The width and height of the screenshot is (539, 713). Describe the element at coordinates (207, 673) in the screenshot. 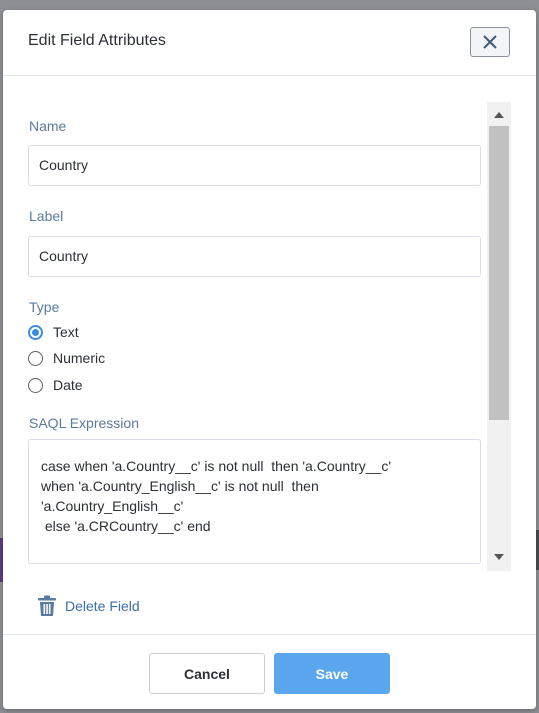

I see `cancel-button: Cancel` at that location.